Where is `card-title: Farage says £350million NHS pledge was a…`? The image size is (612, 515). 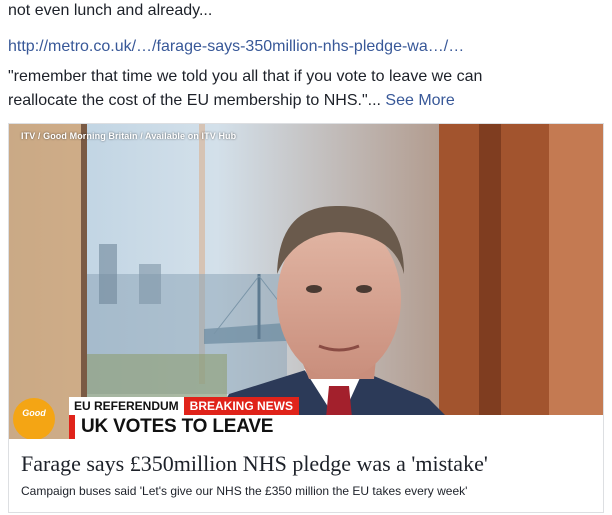 card-title: Farage says £350million NHS pledge was a… is located at coordinates (254, 464).